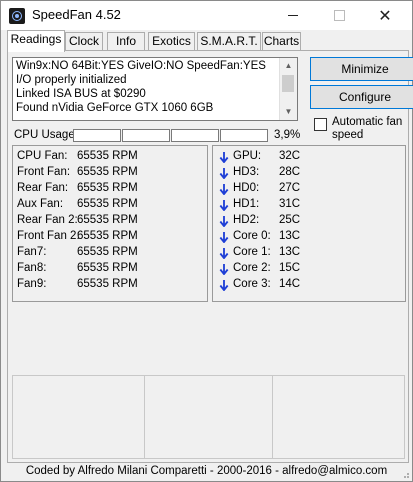 This screenshot has width=413, height=482. I want to click on temperature-value: 27C, so click(290, 188).